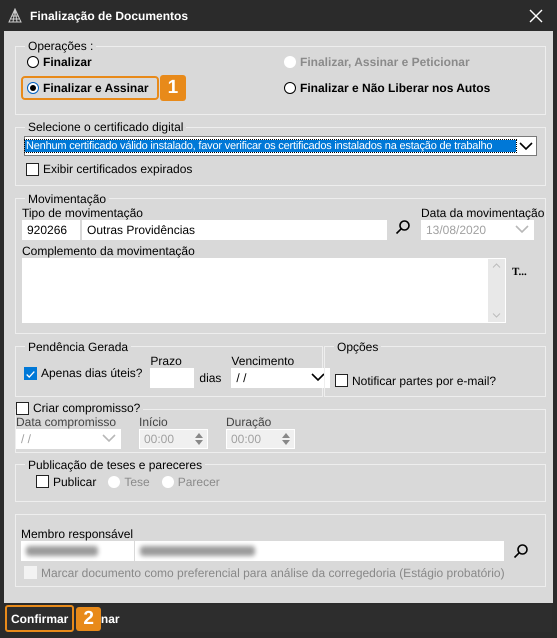  I want to click on cancel-button: nar, so click(110, 619).